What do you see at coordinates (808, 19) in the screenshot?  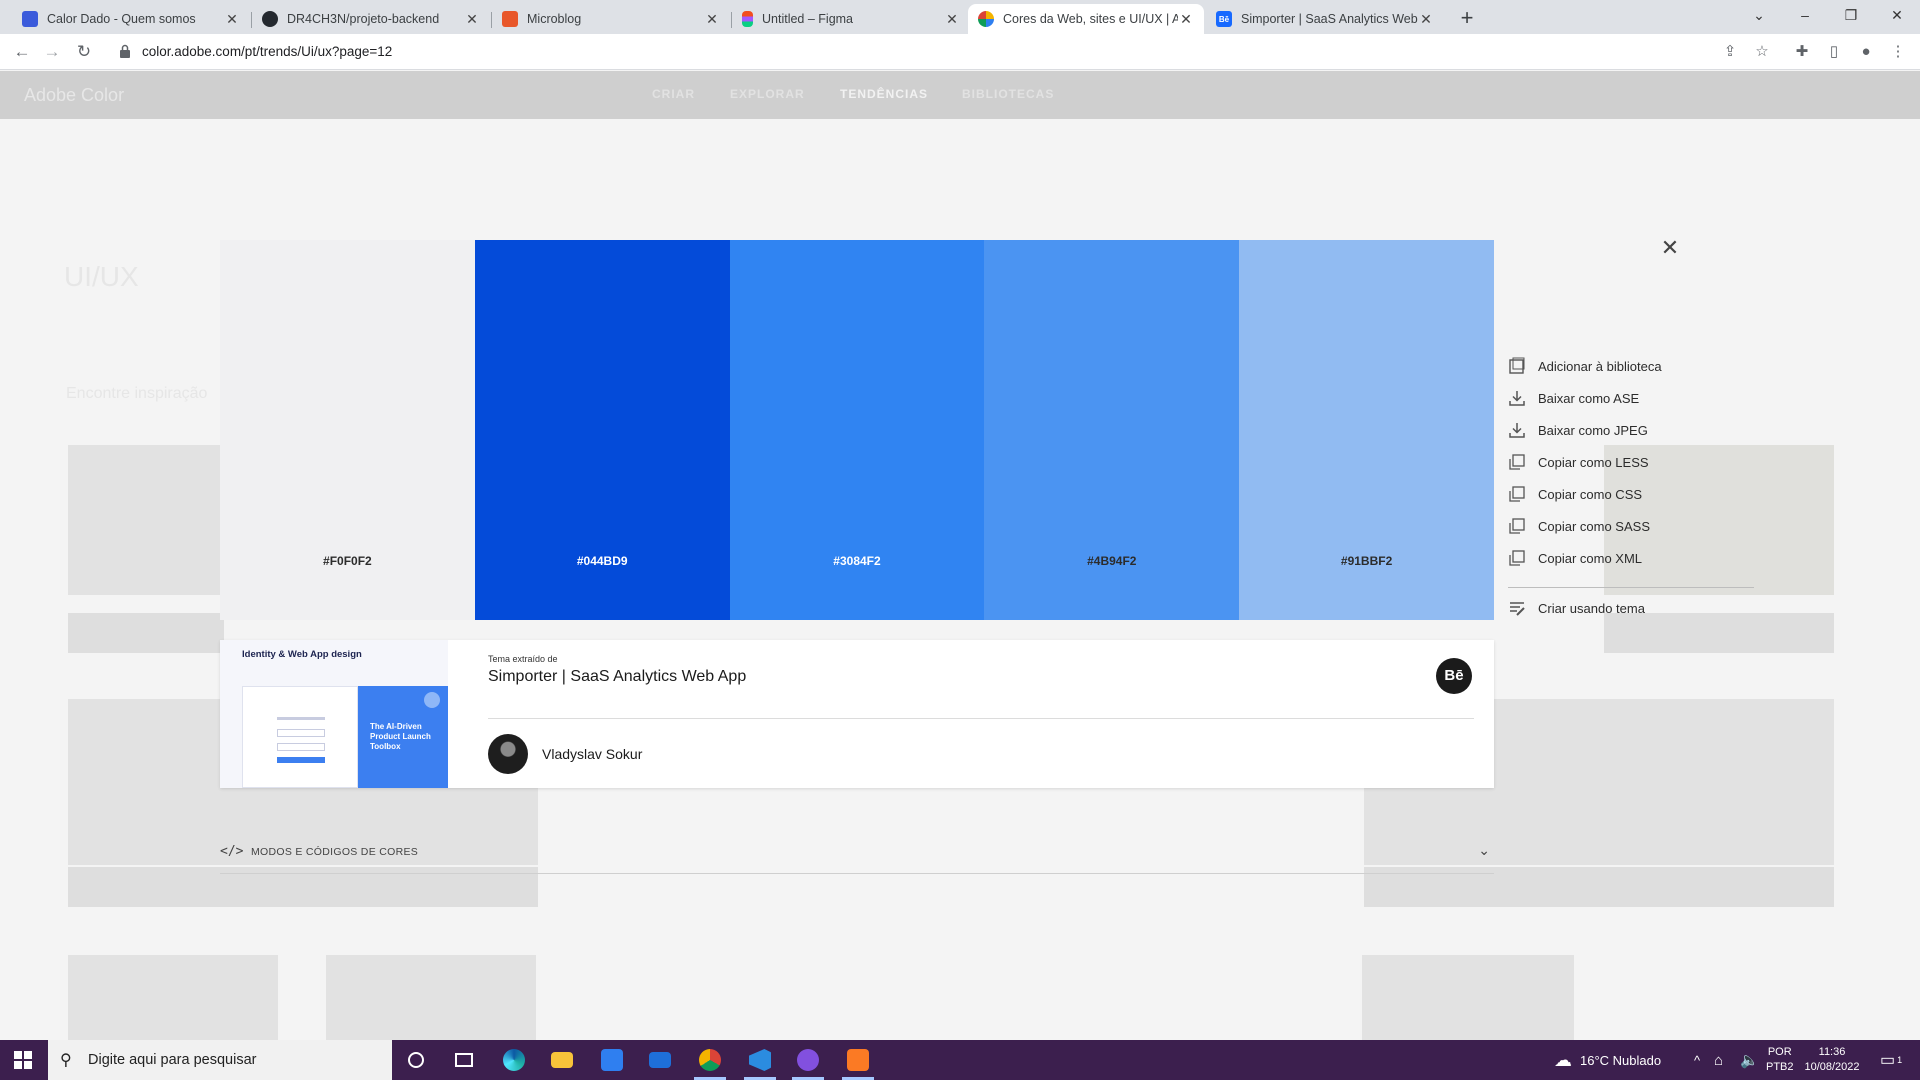 I see `tab-title: Untitled – Figma` at bounding box center [808, 19].